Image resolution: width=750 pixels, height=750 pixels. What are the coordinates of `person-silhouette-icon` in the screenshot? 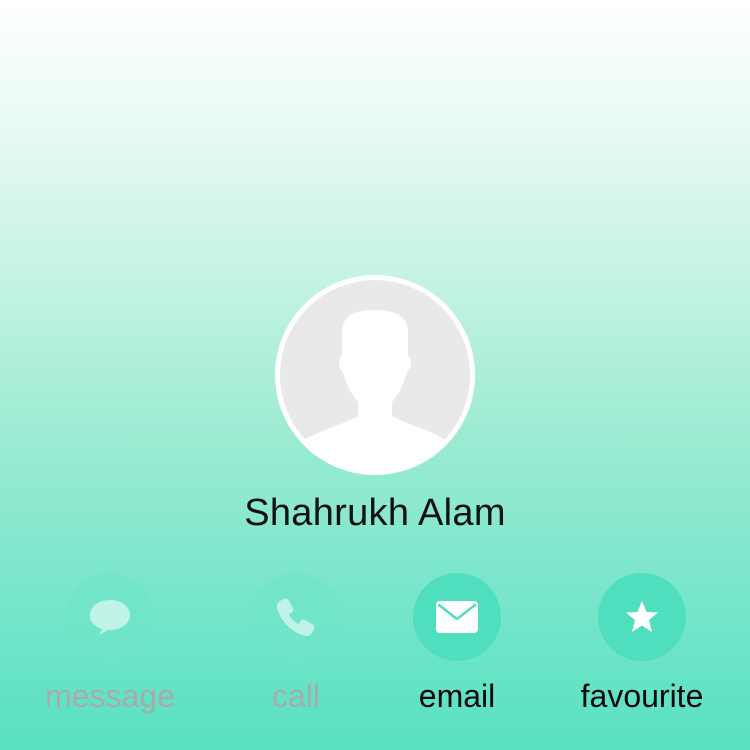 It's located at (375, 390).